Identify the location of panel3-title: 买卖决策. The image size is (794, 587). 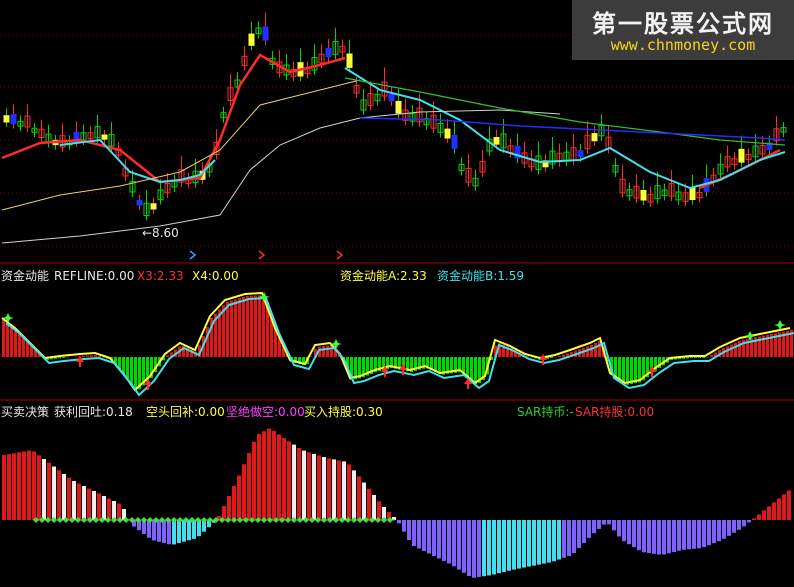
(25, 412).